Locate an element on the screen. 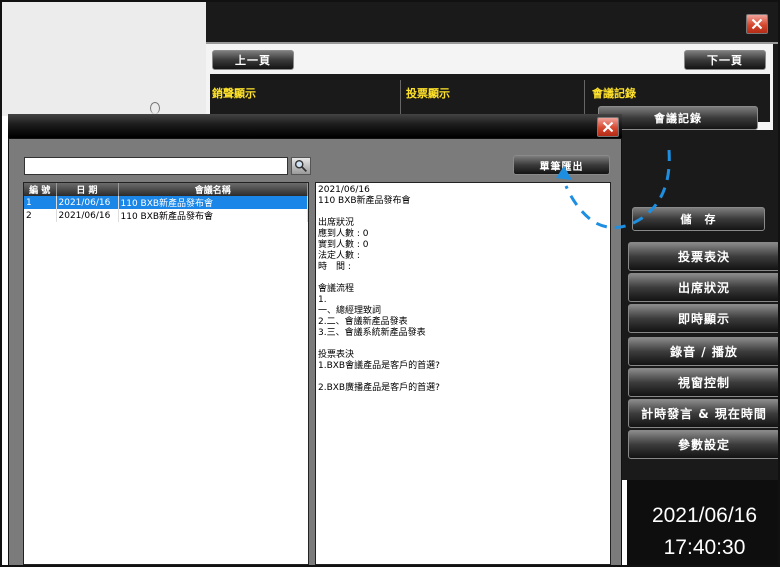  prev-page-button: 上一頁 is located at coordinates (253, 60).